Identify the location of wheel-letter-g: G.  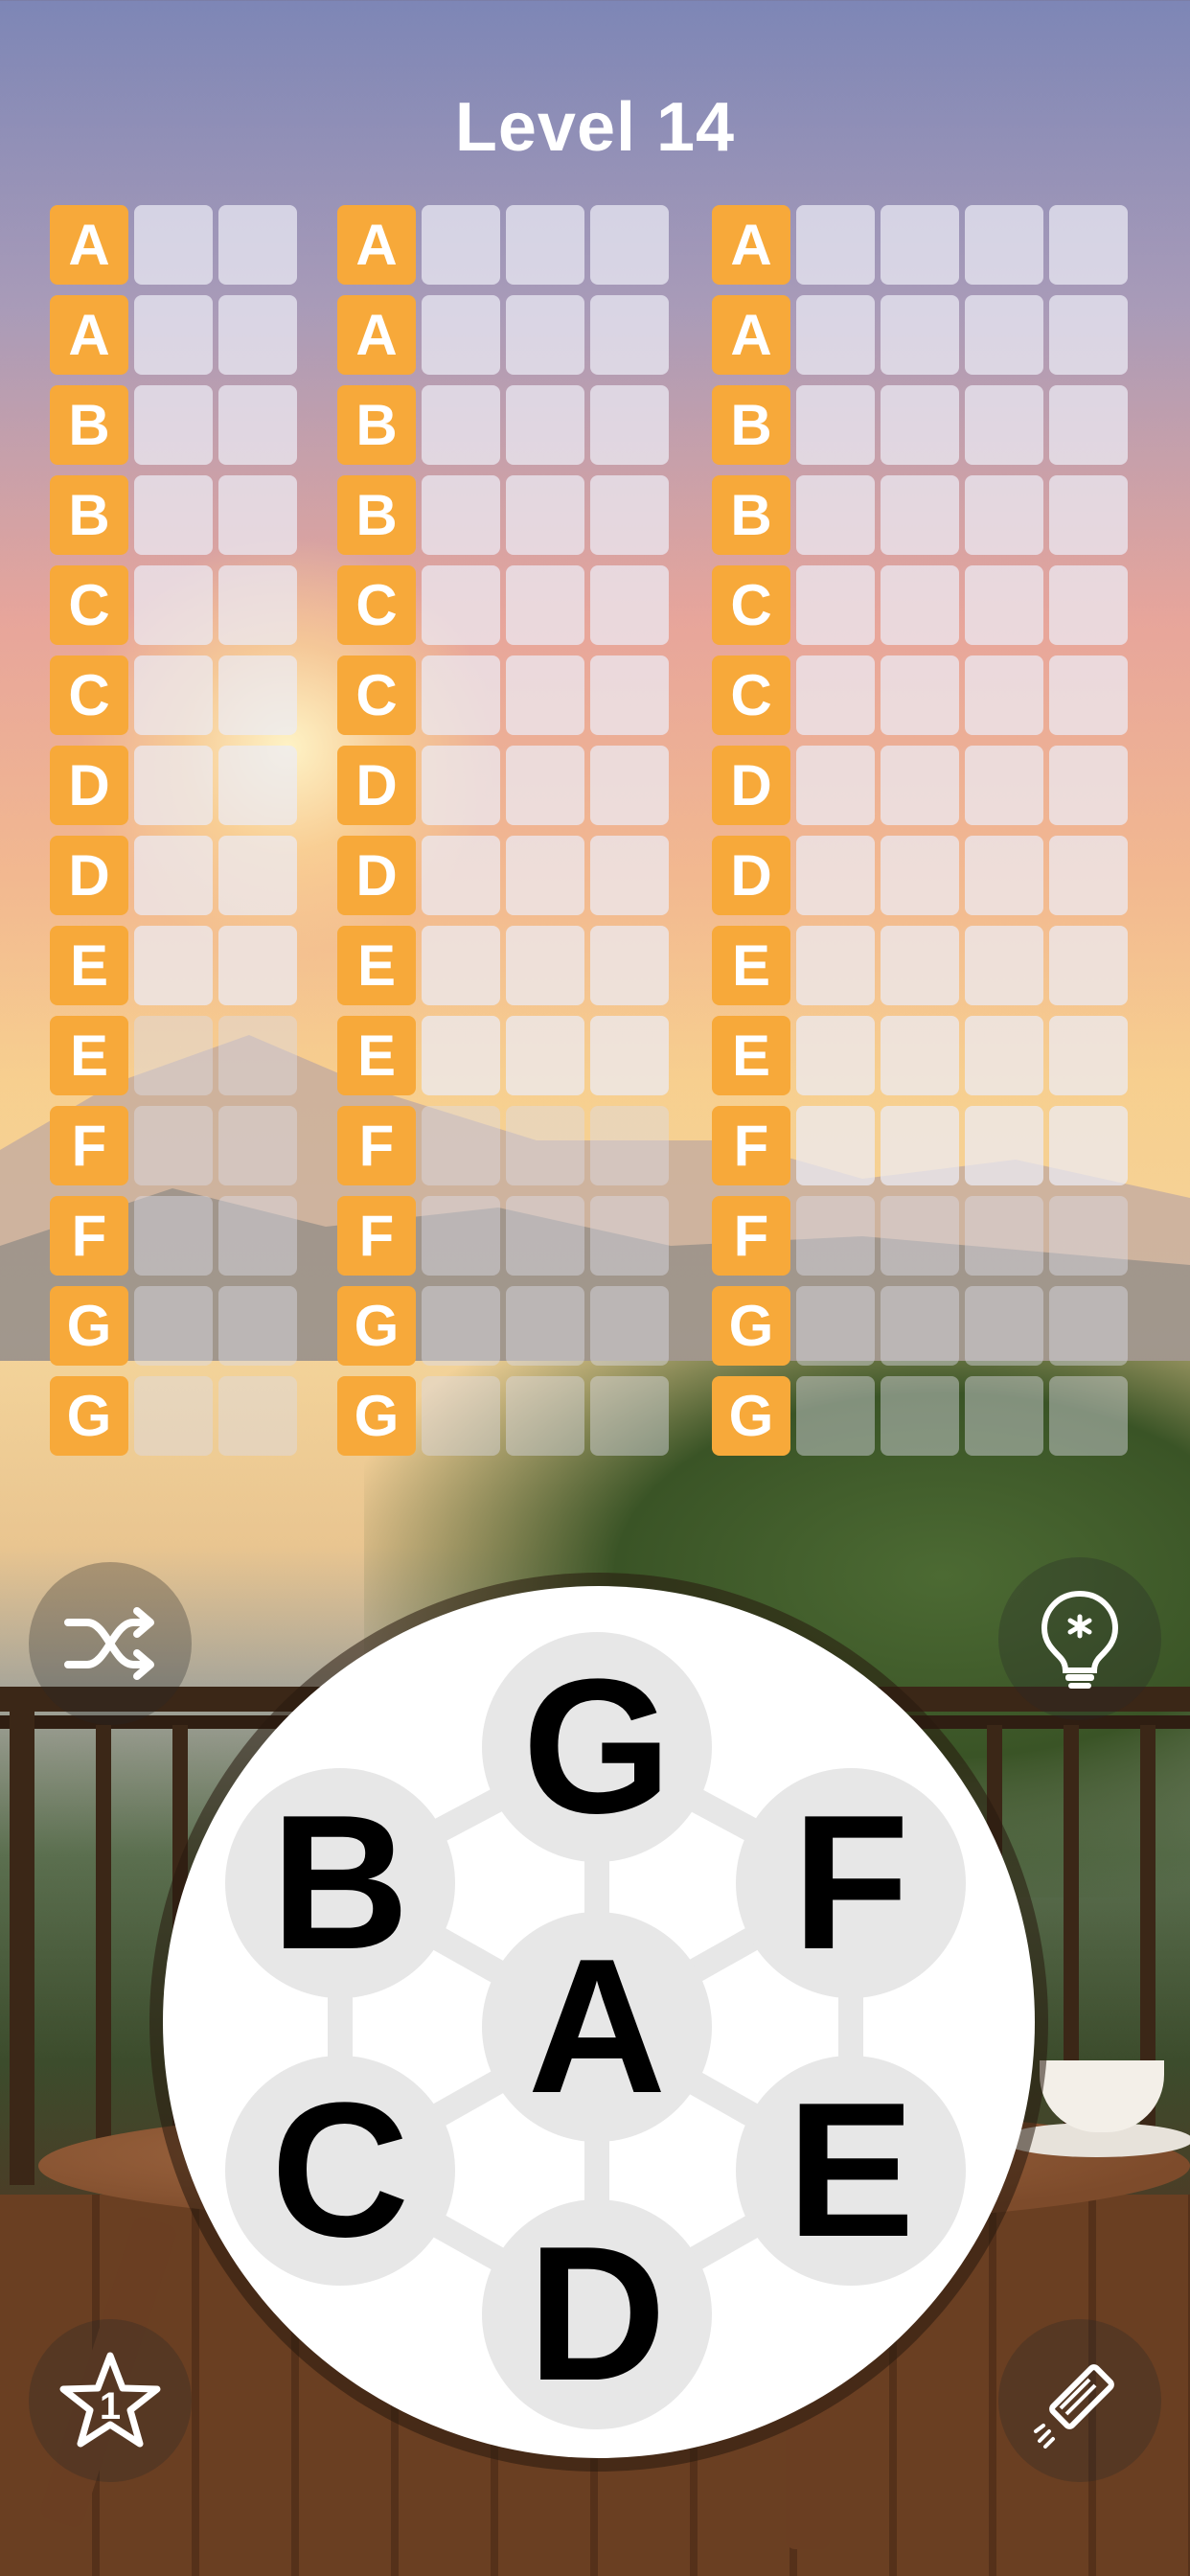
(597, 1747).